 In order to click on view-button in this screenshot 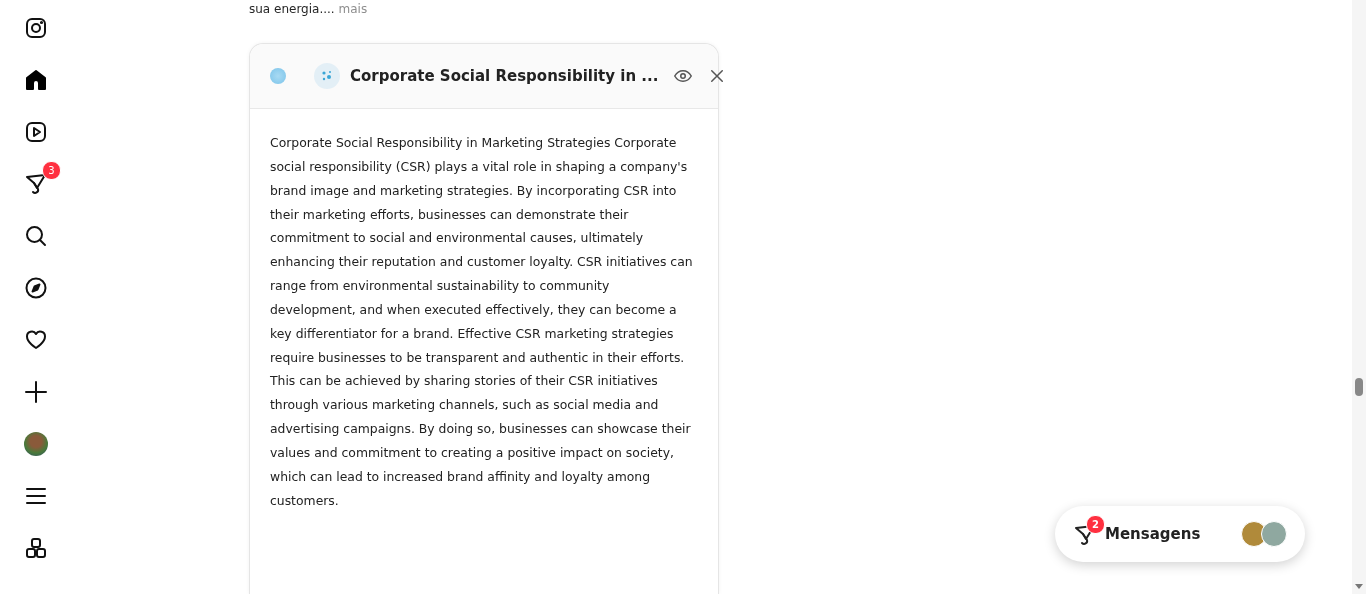, I will do `click(683, 76)`.